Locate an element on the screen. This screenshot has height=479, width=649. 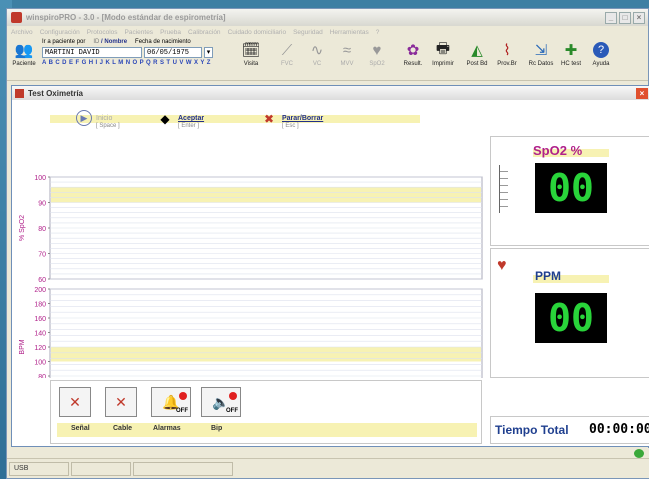
menu-archivo: Archivo is located at coordinates (22, 32).